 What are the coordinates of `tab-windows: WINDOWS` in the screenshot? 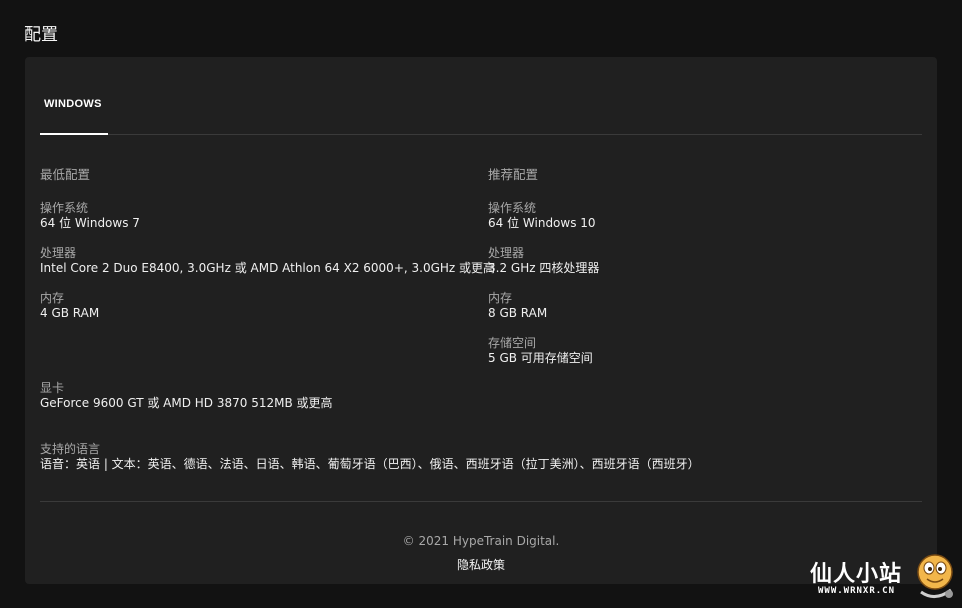 It's located at (73, 104).